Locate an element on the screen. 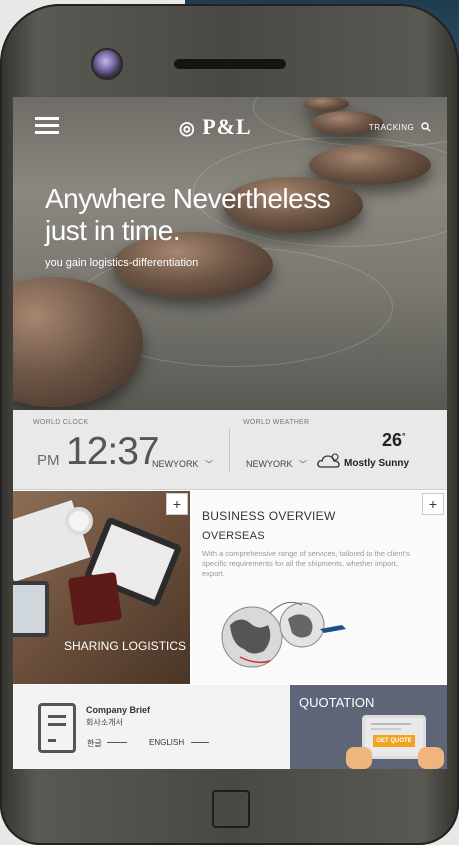 The image size is (459, 845). weather-city-select: NEWYORK ﹀ is located at coordinates (276, 464).